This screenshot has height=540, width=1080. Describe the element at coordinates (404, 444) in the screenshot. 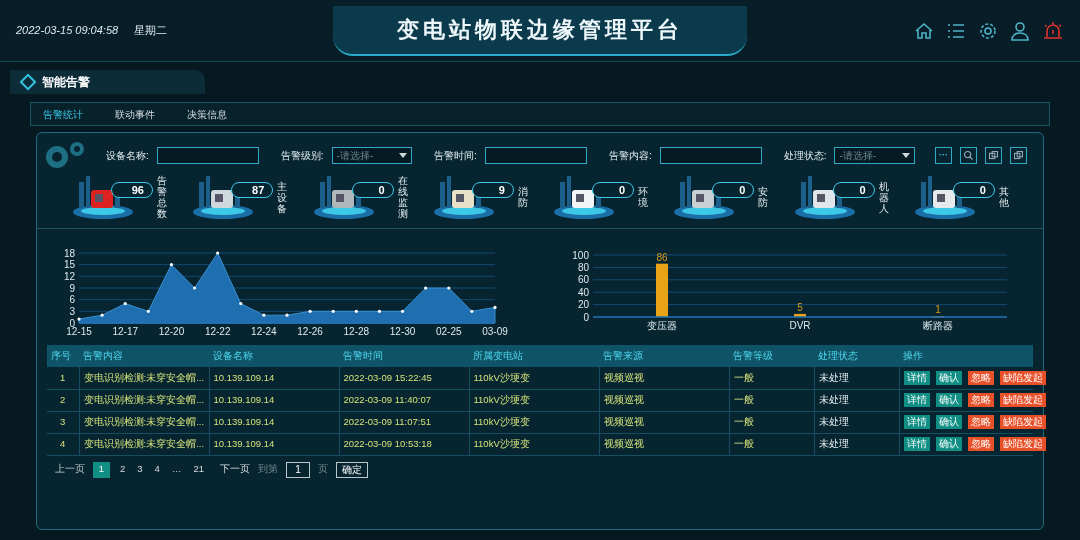

I see `table-cell: 2022-03-09 10:53:18` at that location.